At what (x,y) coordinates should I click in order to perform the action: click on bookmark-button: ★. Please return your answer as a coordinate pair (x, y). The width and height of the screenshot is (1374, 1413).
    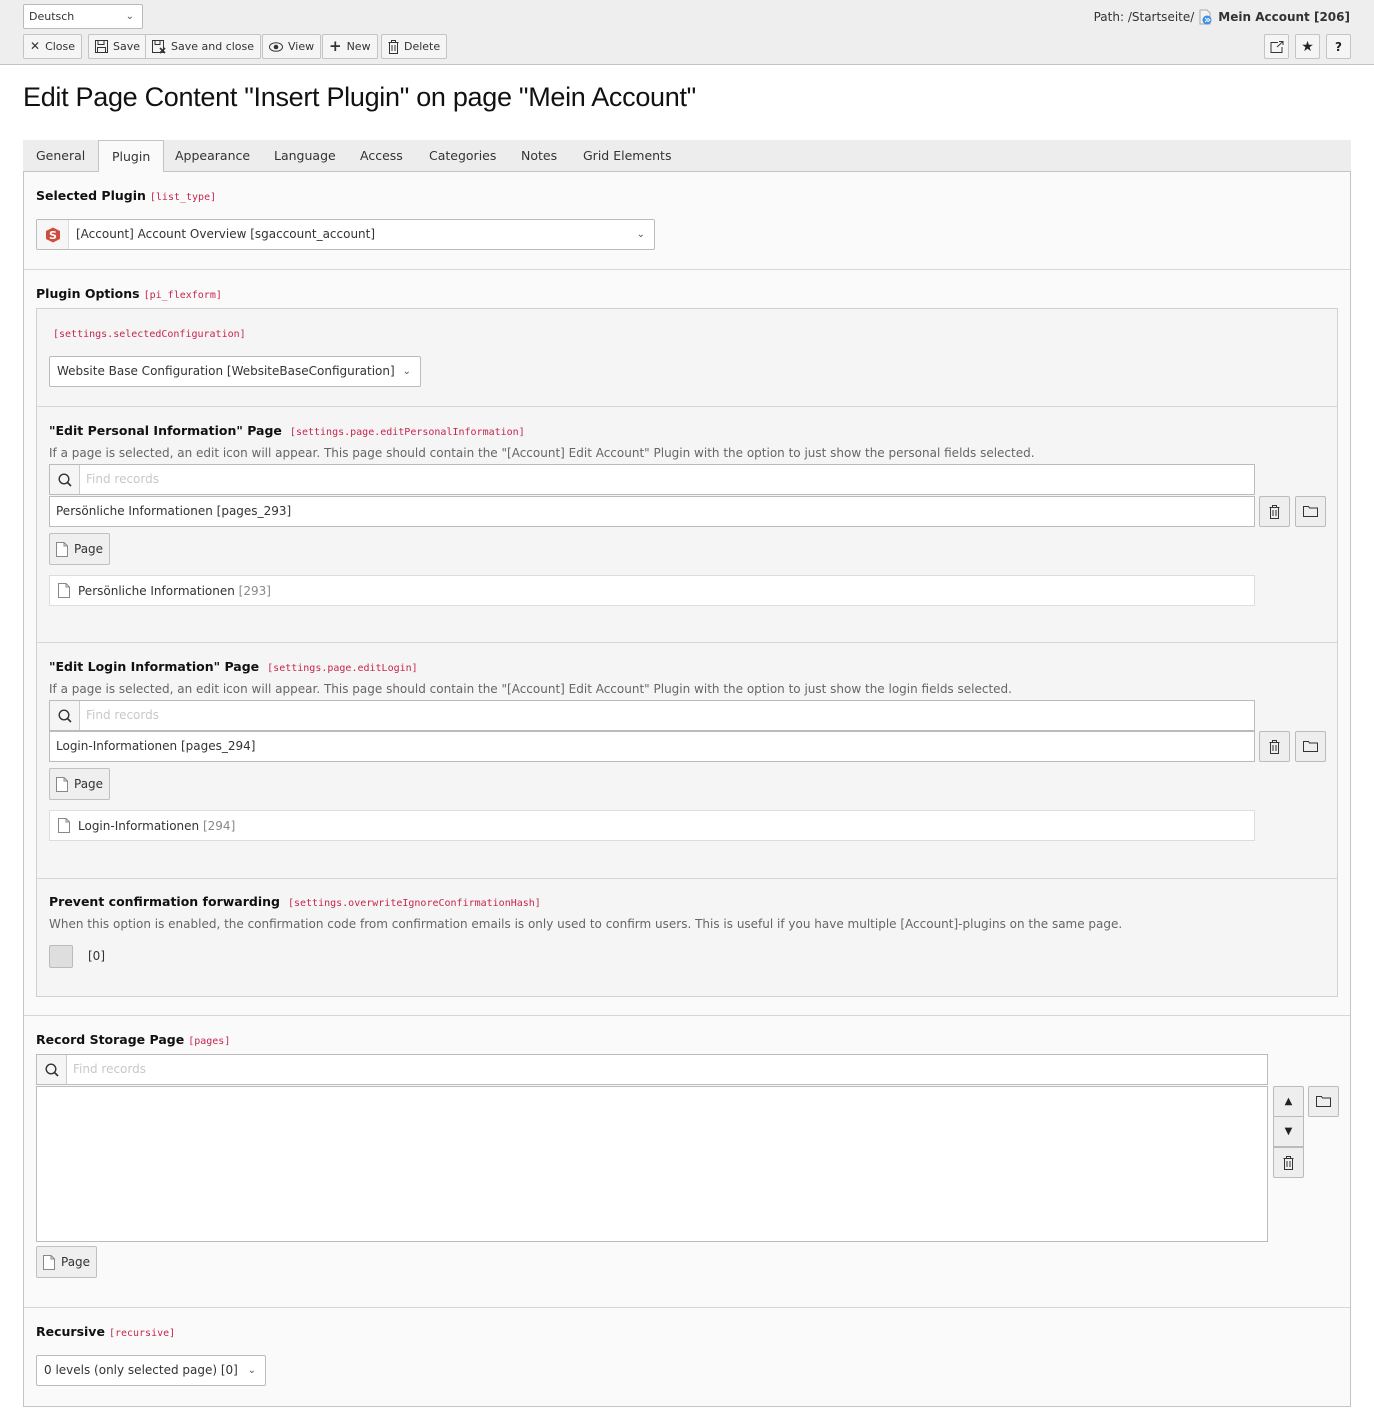
    Looking at the image, I should click on (1307, 46).